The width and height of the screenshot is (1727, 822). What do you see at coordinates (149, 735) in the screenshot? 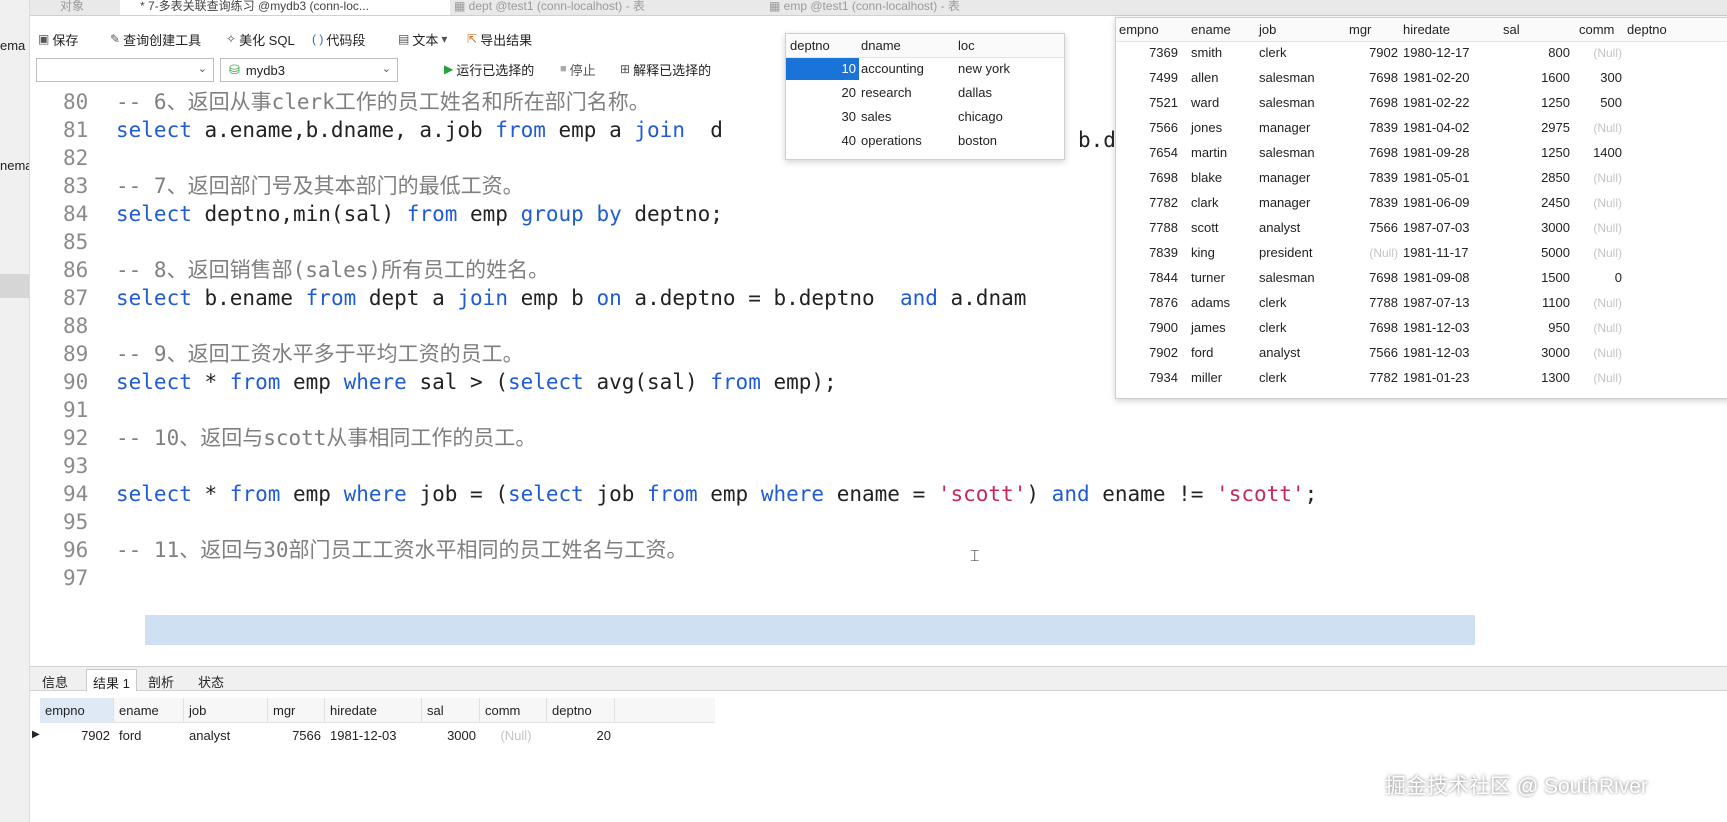
I see `result-cell: ford` at bounding box center [149, 735].